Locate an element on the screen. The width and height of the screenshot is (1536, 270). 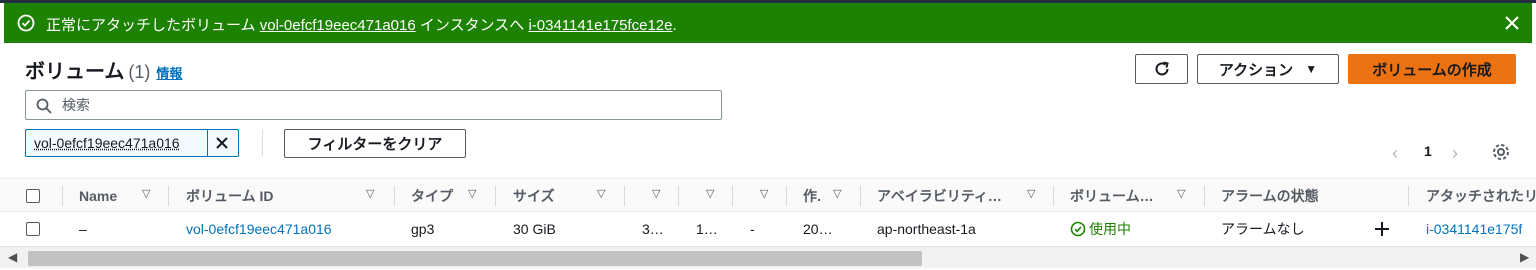
flash-middle: インスタンスへ is located at coordinates (472, 25).